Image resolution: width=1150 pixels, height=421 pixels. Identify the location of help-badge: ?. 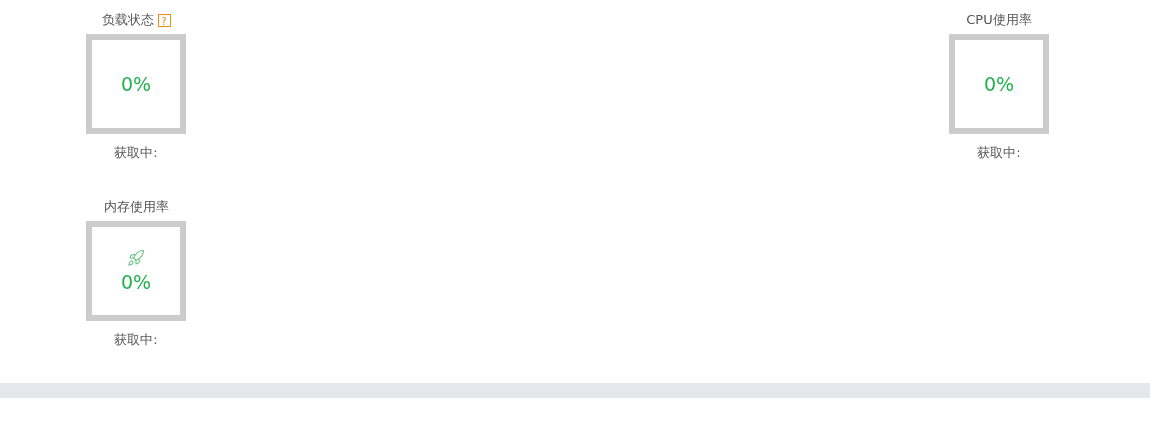
(164, 20).